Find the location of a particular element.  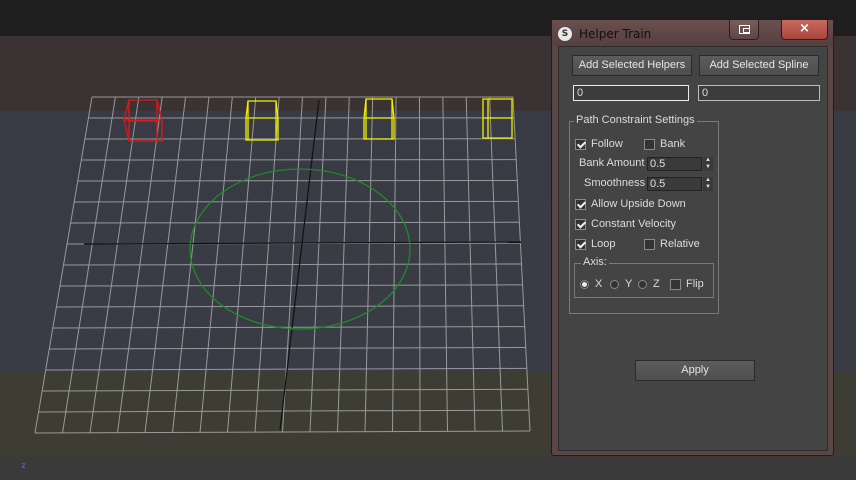

smoothness-spinner: ▲ ▼ is located at coordinates (708, 184).